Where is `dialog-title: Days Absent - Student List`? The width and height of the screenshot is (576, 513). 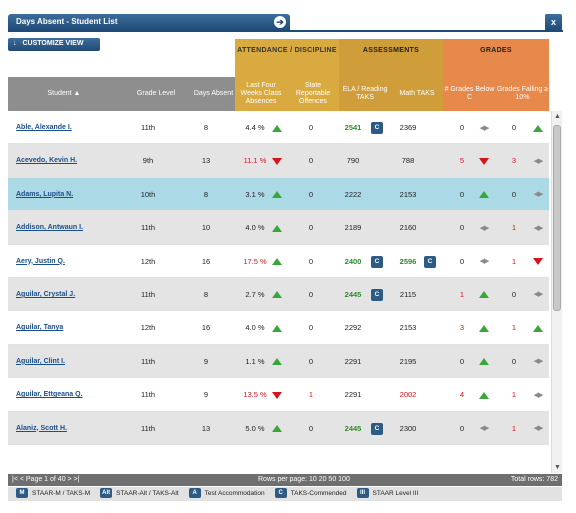 dialog-title: Days Absent - Student List is located at coordinates (67, 21).